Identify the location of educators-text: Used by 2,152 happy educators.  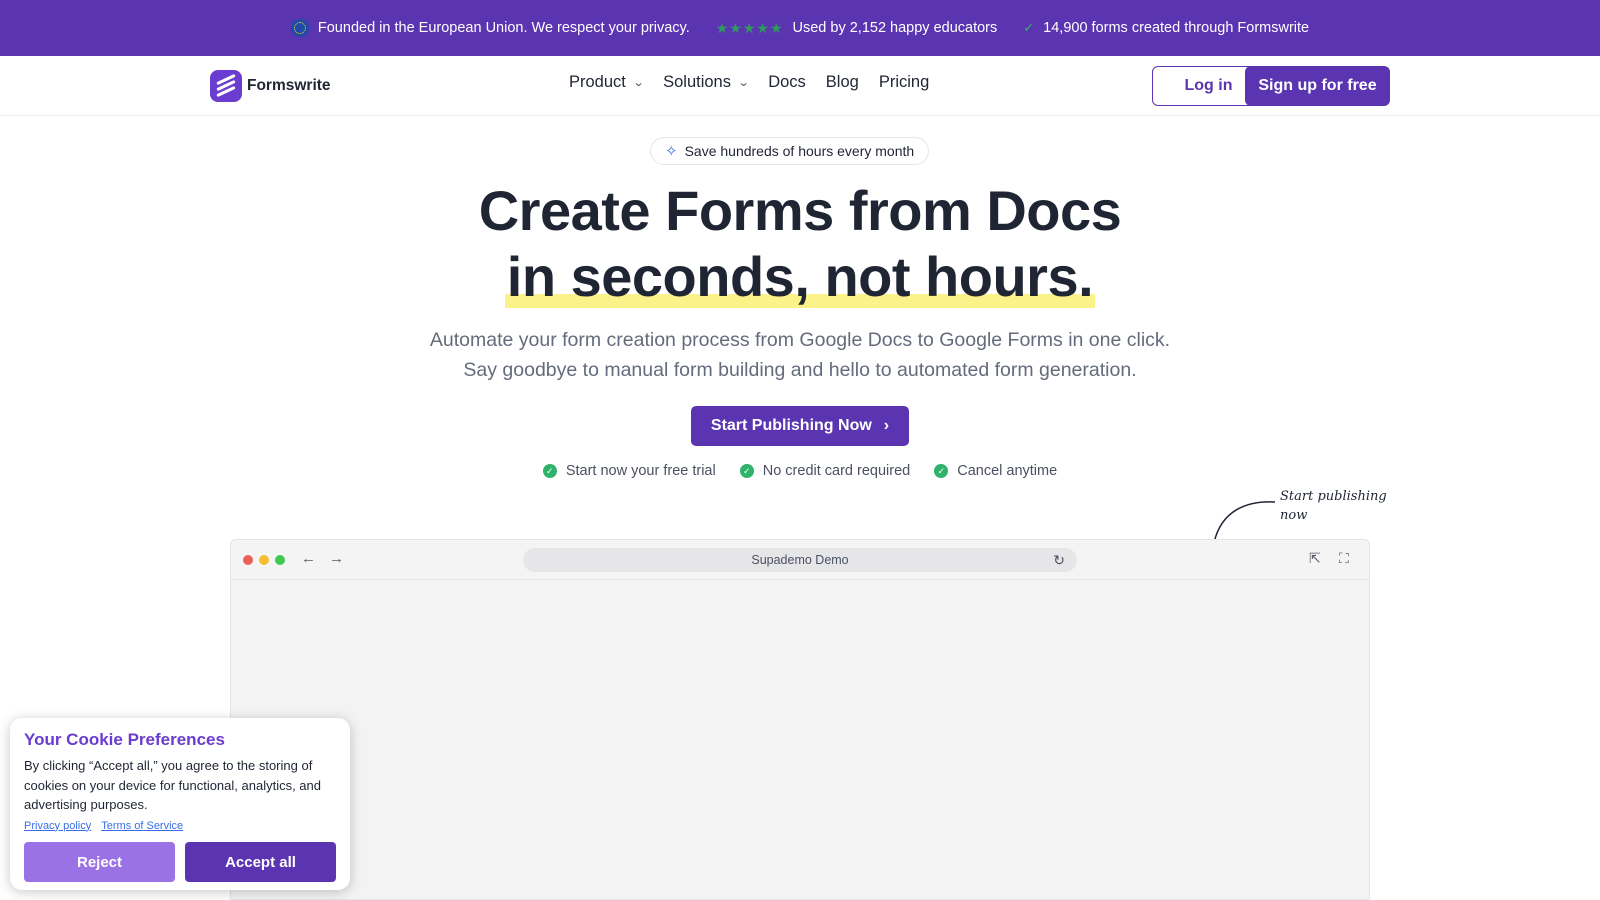
(895, 28).